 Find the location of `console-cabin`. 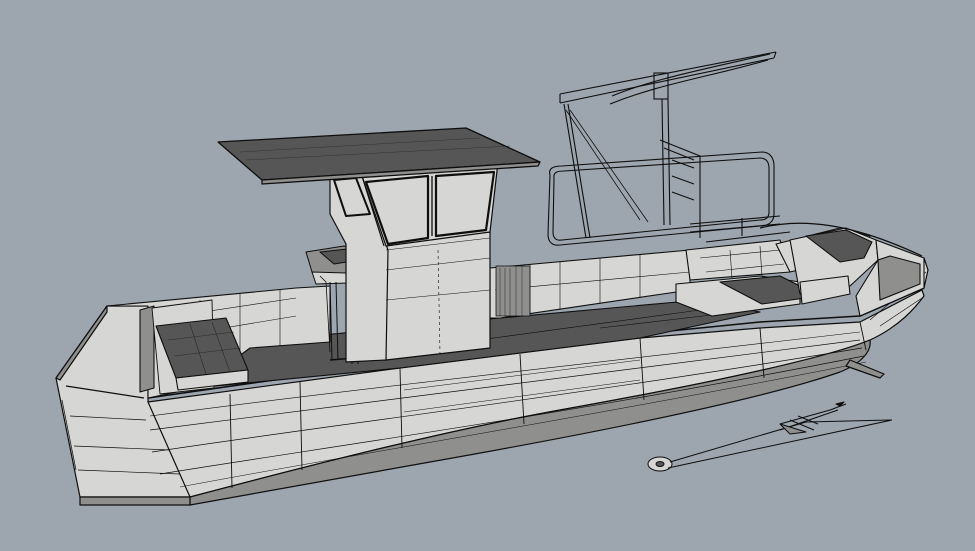

console-cabin is located at coordinates (414, 262).